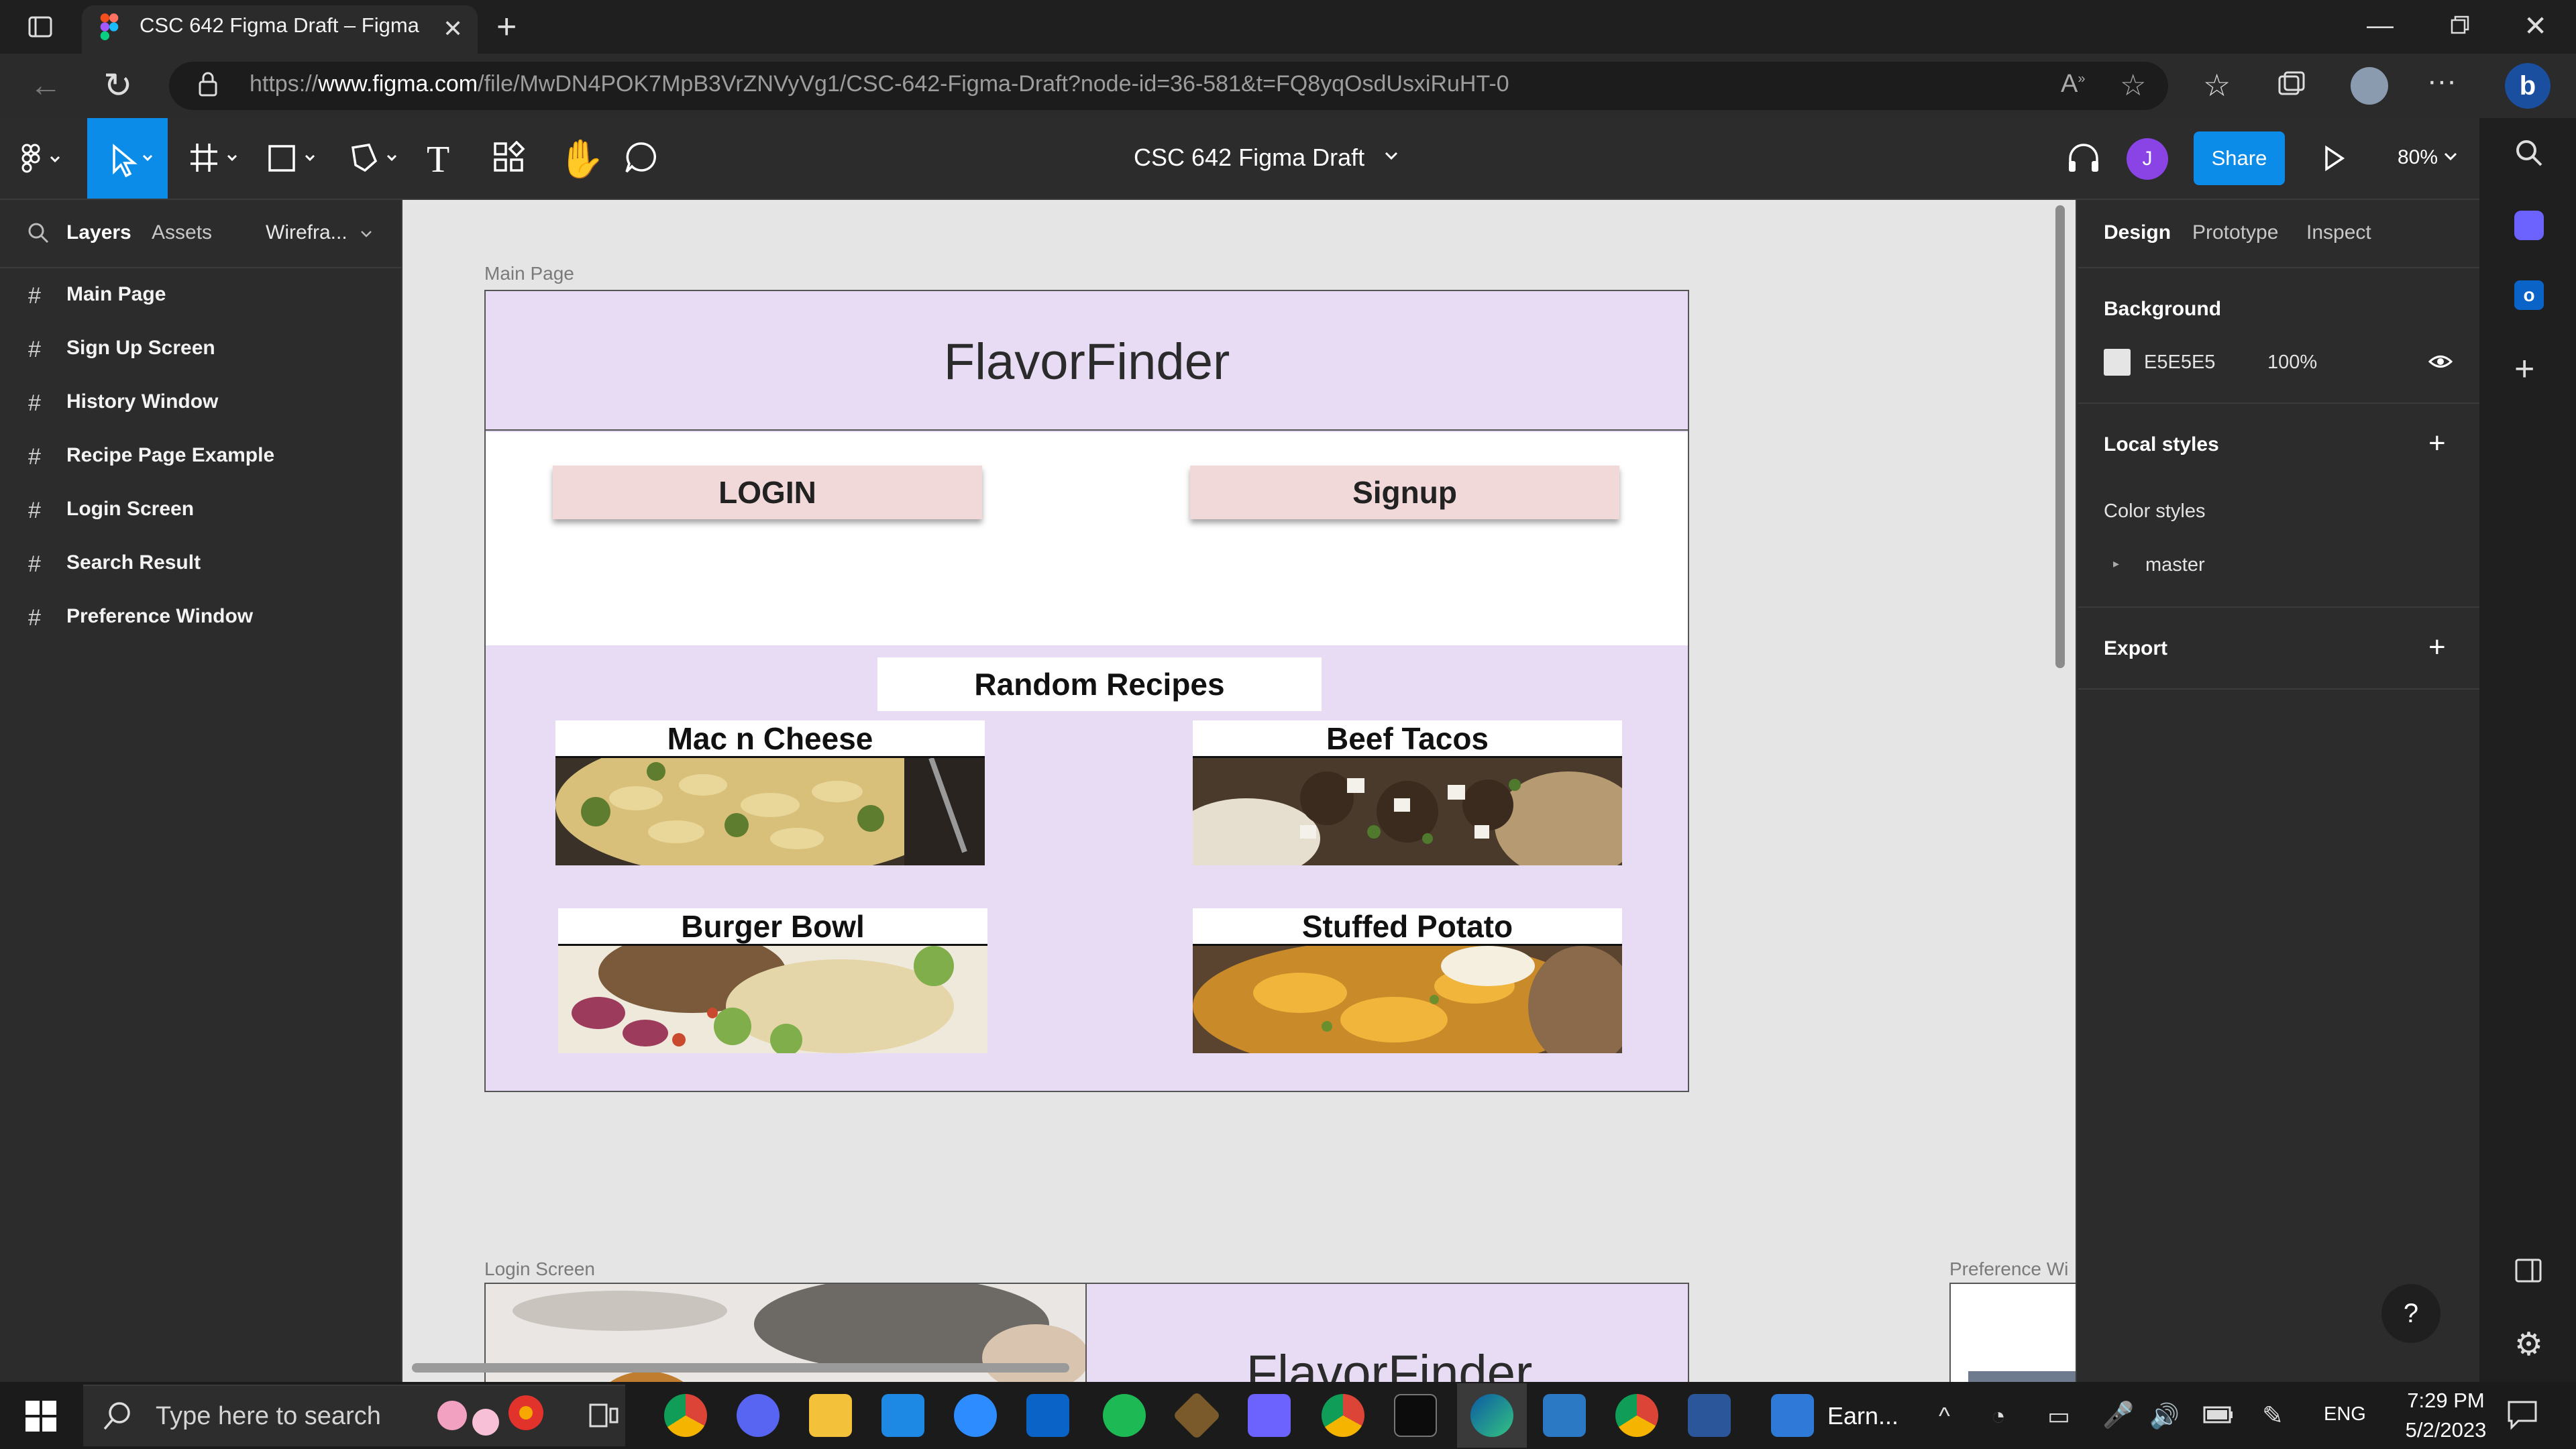  Describe the element at coordinates (2529, 225) in the screenshot. I see `copilot-icon` at that location.